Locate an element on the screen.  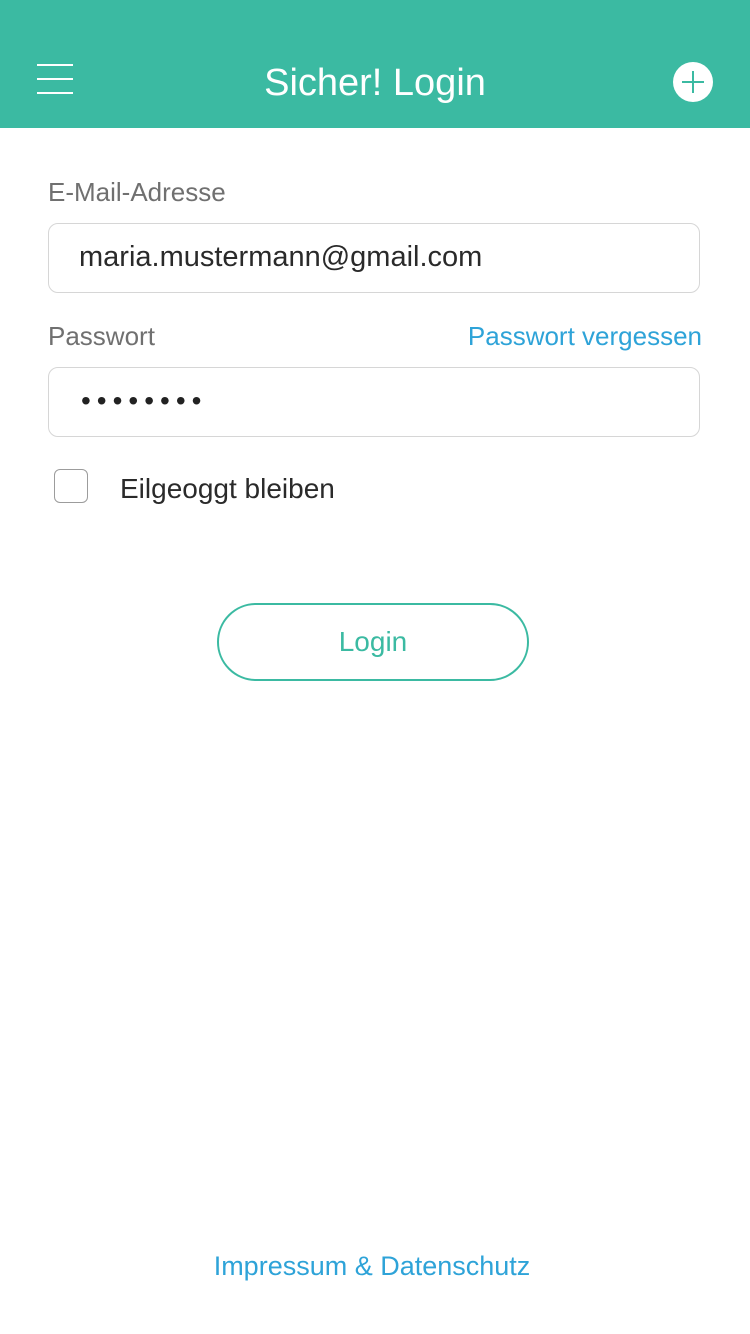
password-label: Passwort is located at coordinates (101, 336).